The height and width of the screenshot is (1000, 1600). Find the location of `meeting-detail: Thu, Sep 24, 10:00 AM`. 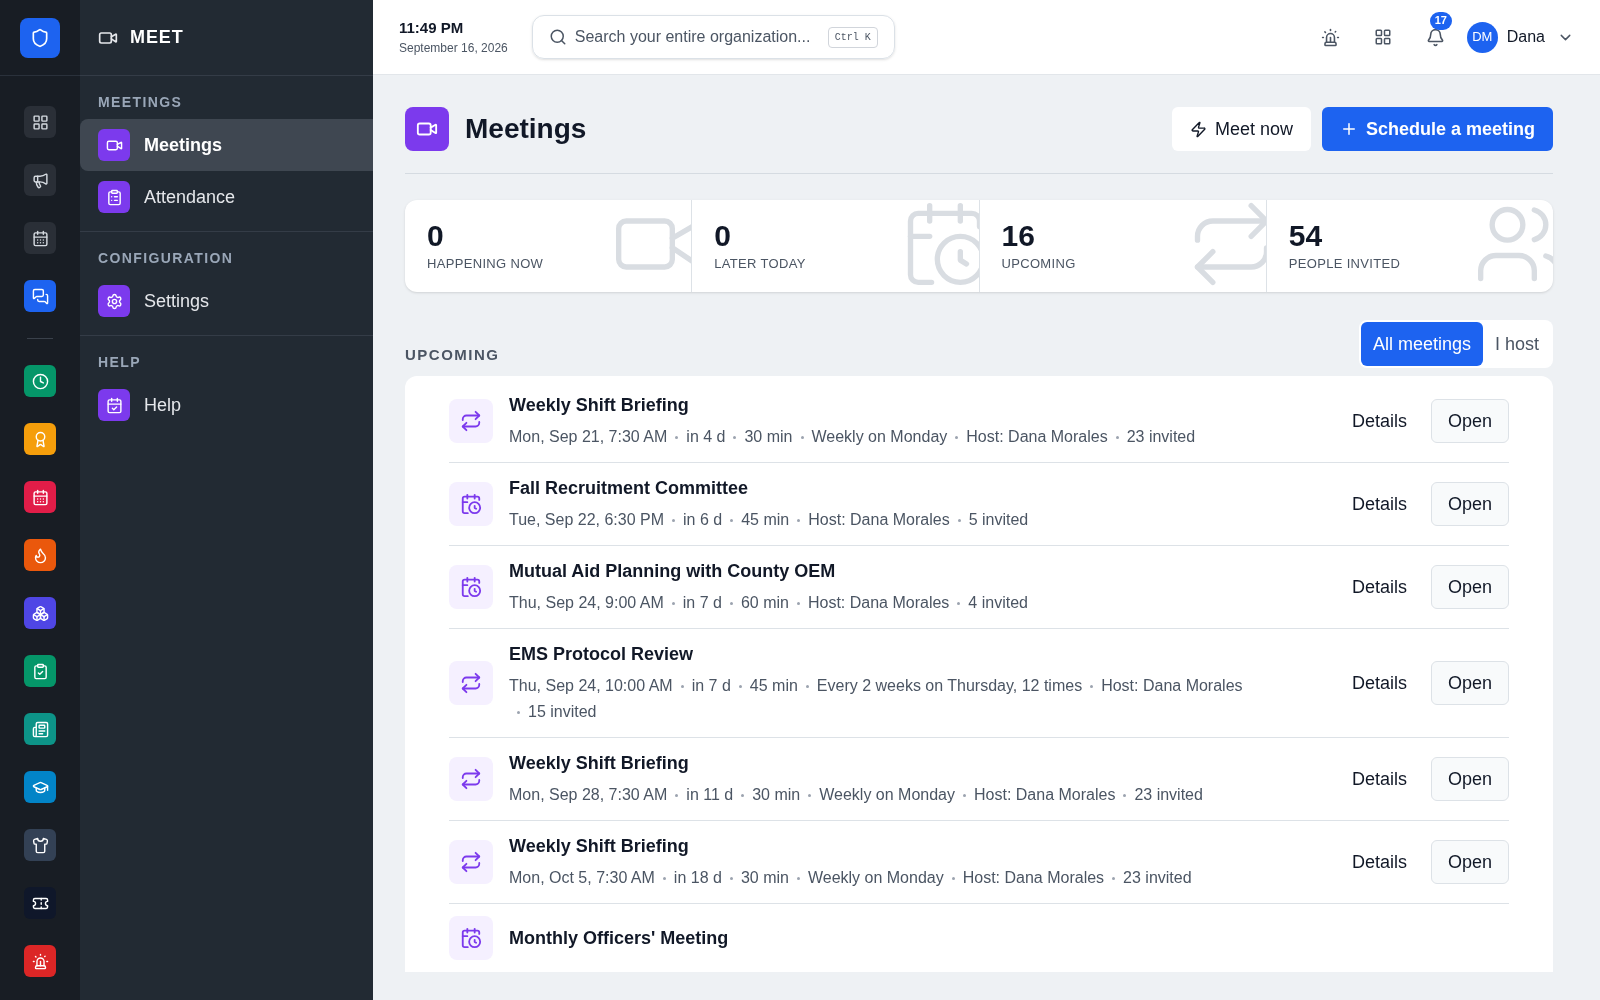

meeting-detail: Thu, Sep 24, 10:00 AM is located at coordinates (591, 686).